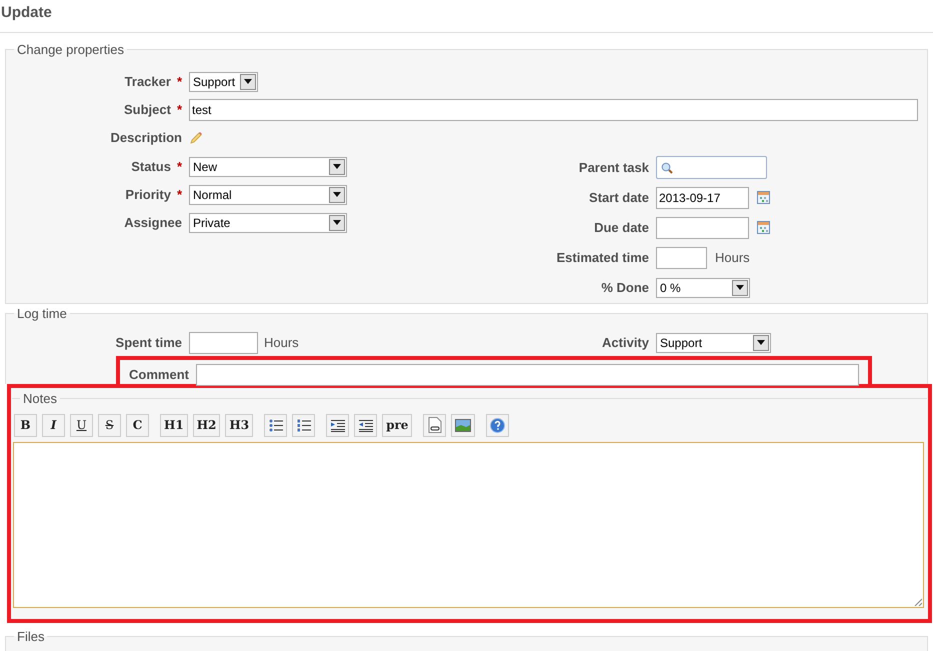 This screenshot has width=933, height=651. I want to click on search-icon, so click(667, 168).